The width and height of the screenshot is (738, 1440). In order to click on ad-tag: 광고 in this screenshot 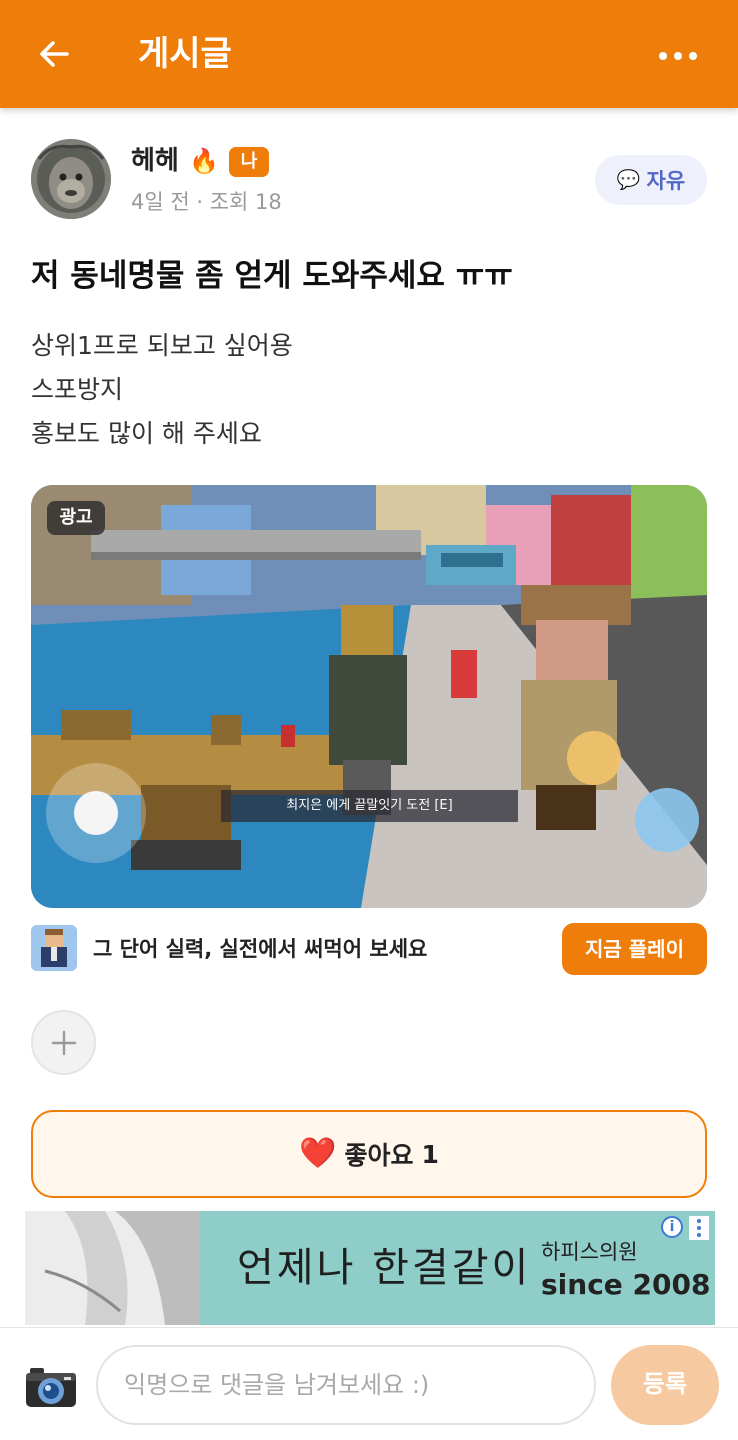, I will do `click(76, 518)`.